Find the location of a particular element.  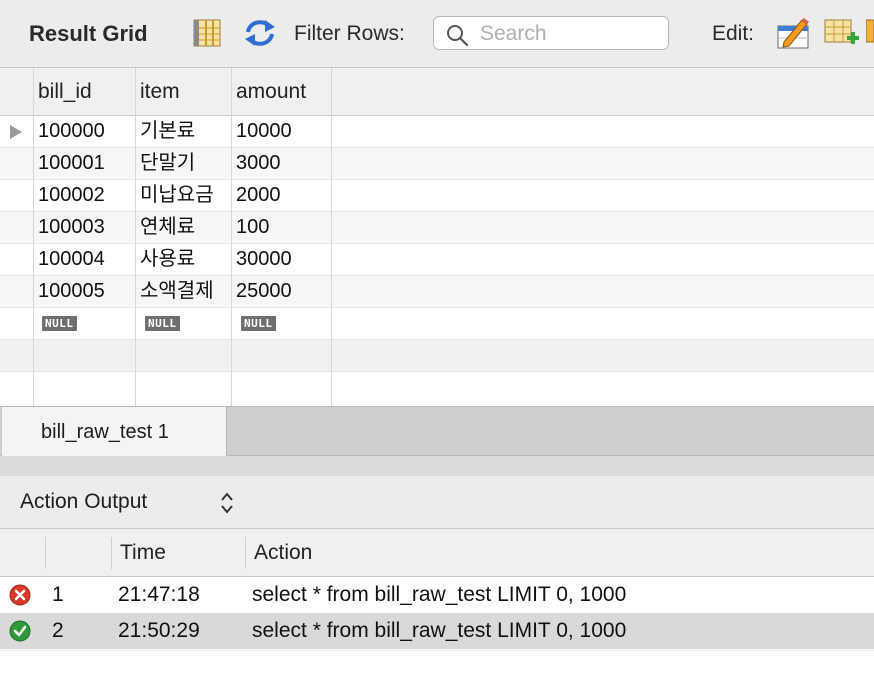

result-grid-toolbar: Result Grid Filter Rows: Edit: is located at coordinates (437, 34).